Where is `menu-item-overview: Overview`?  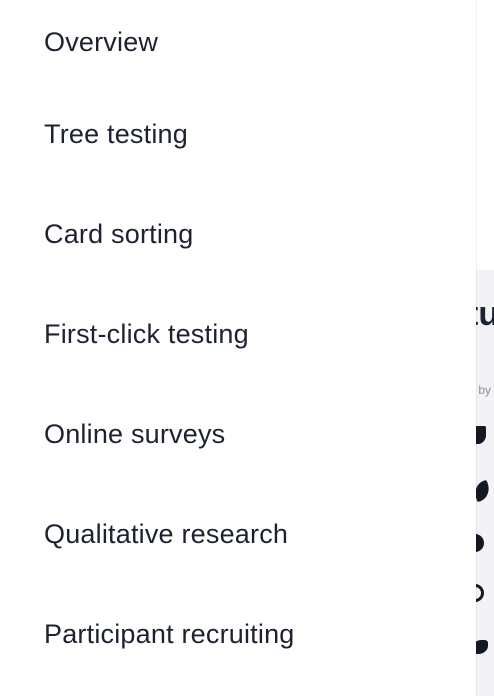
menu-item-overview: Overview is located at coordinates (238, 42).